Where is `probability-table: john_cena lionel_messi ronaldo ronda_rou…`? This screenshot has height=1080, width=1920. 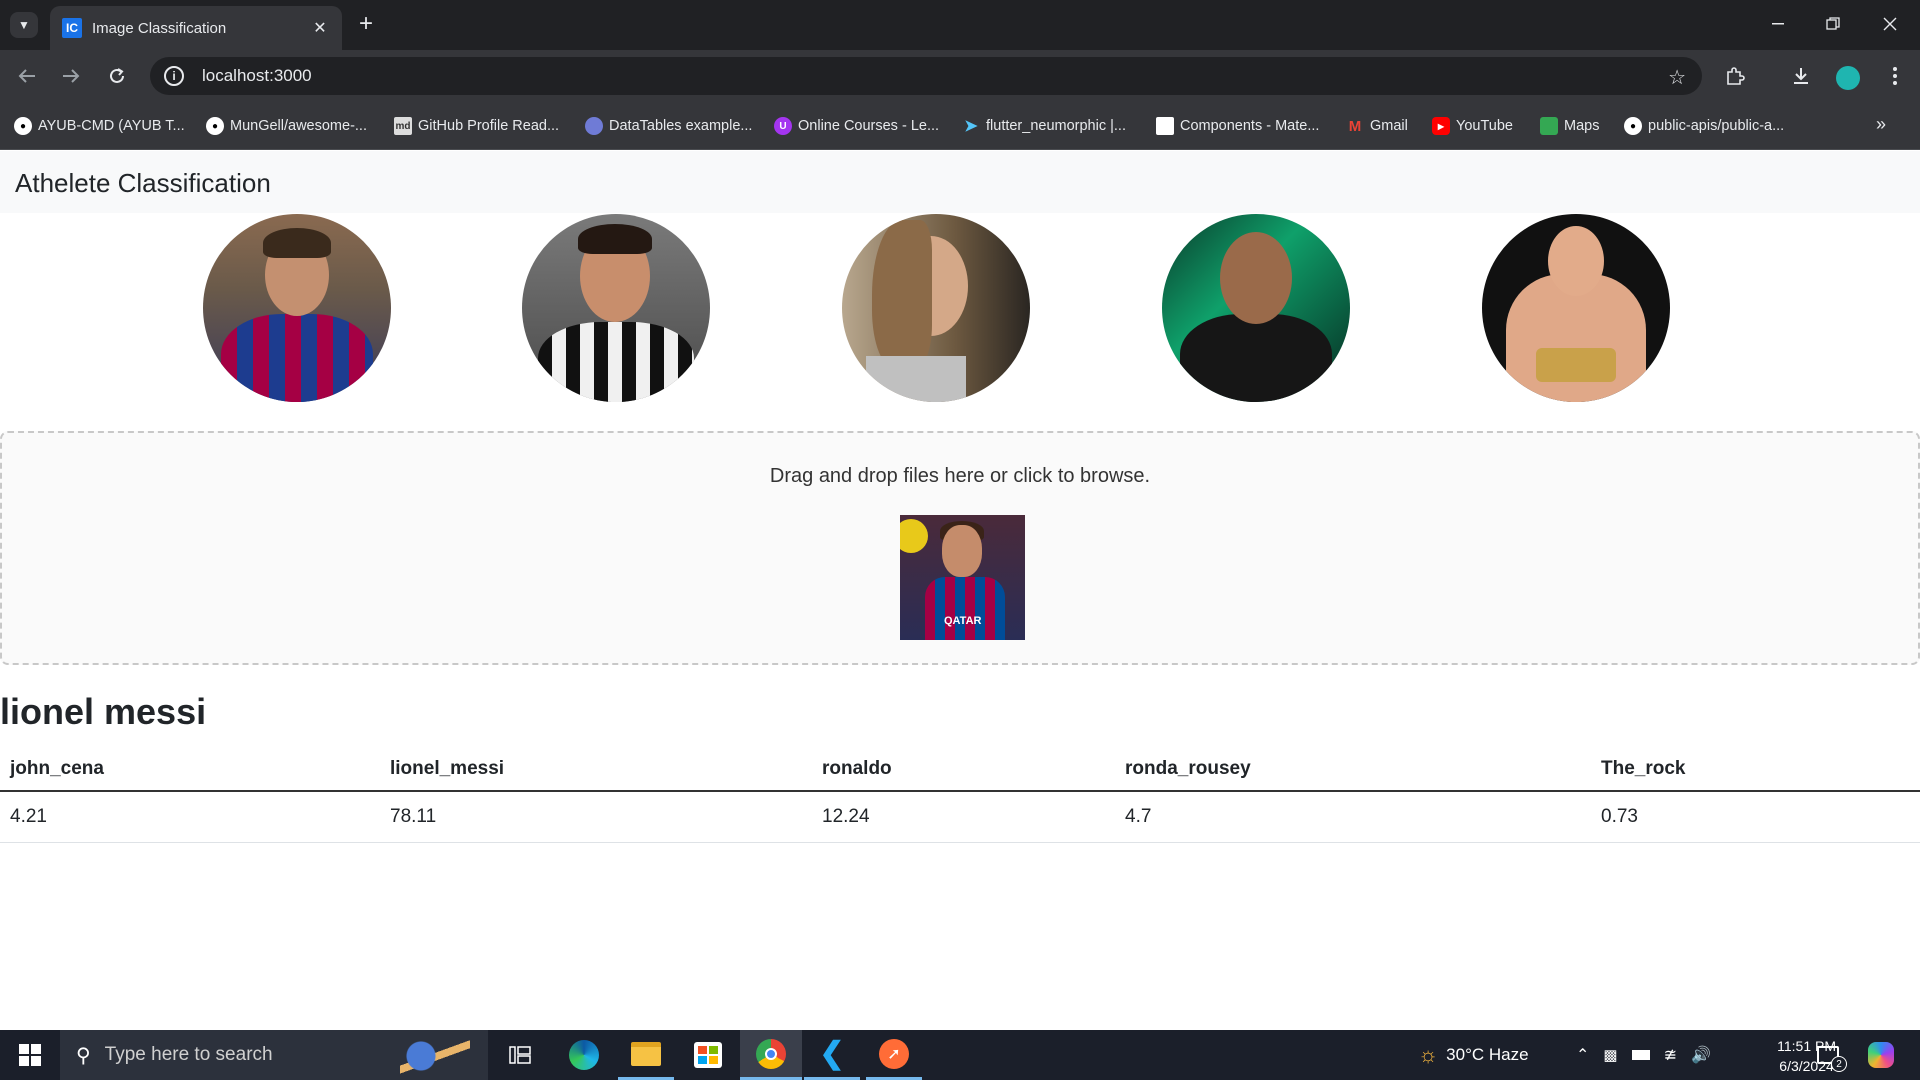
probability-table: john_cena lionel_messi ronaldo ronda_rou… is located at coordinates (960, 793).